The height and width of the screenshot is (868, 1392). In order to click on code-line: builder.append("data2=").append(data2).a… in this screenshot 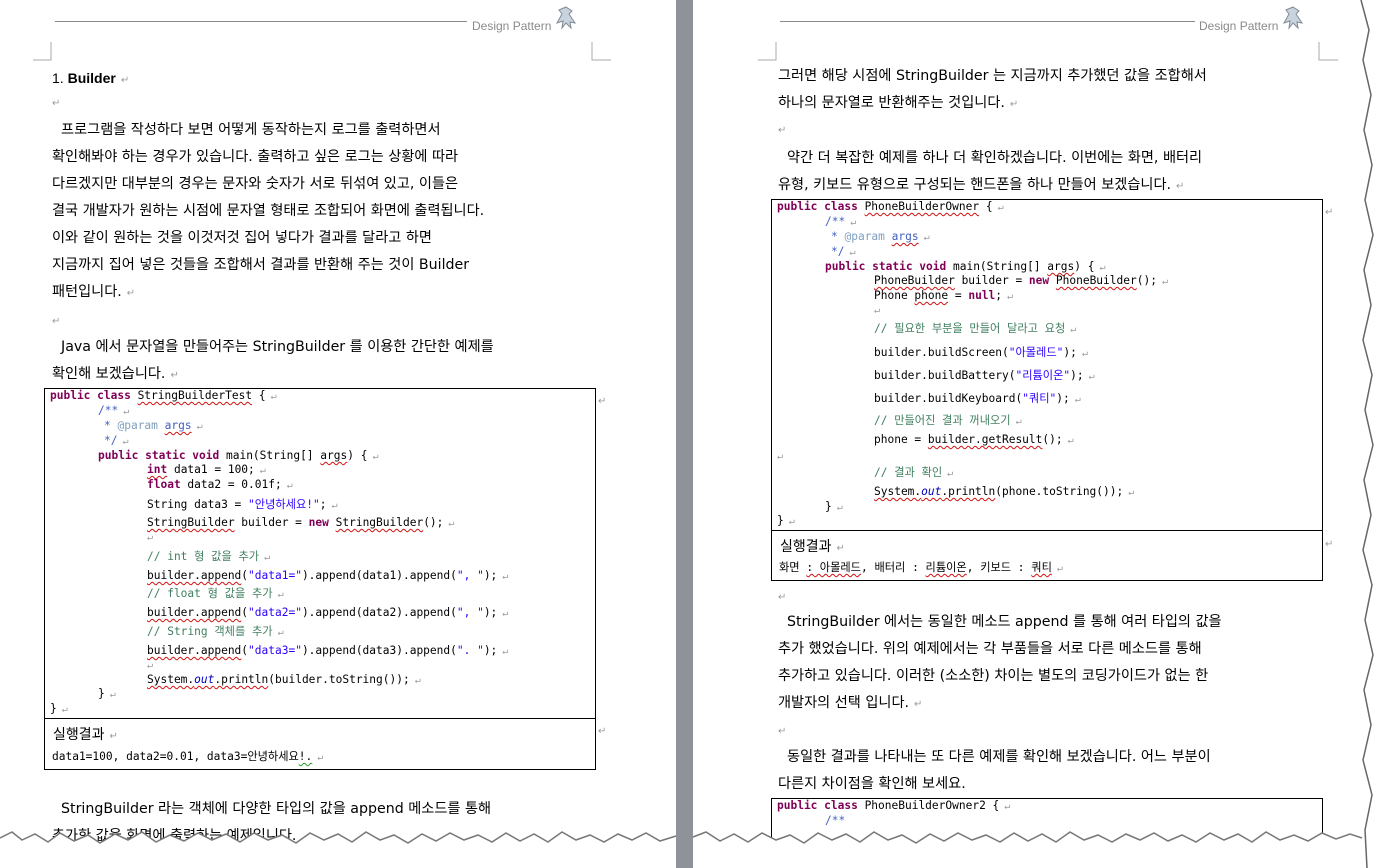, I will do `click(328, 612)`.